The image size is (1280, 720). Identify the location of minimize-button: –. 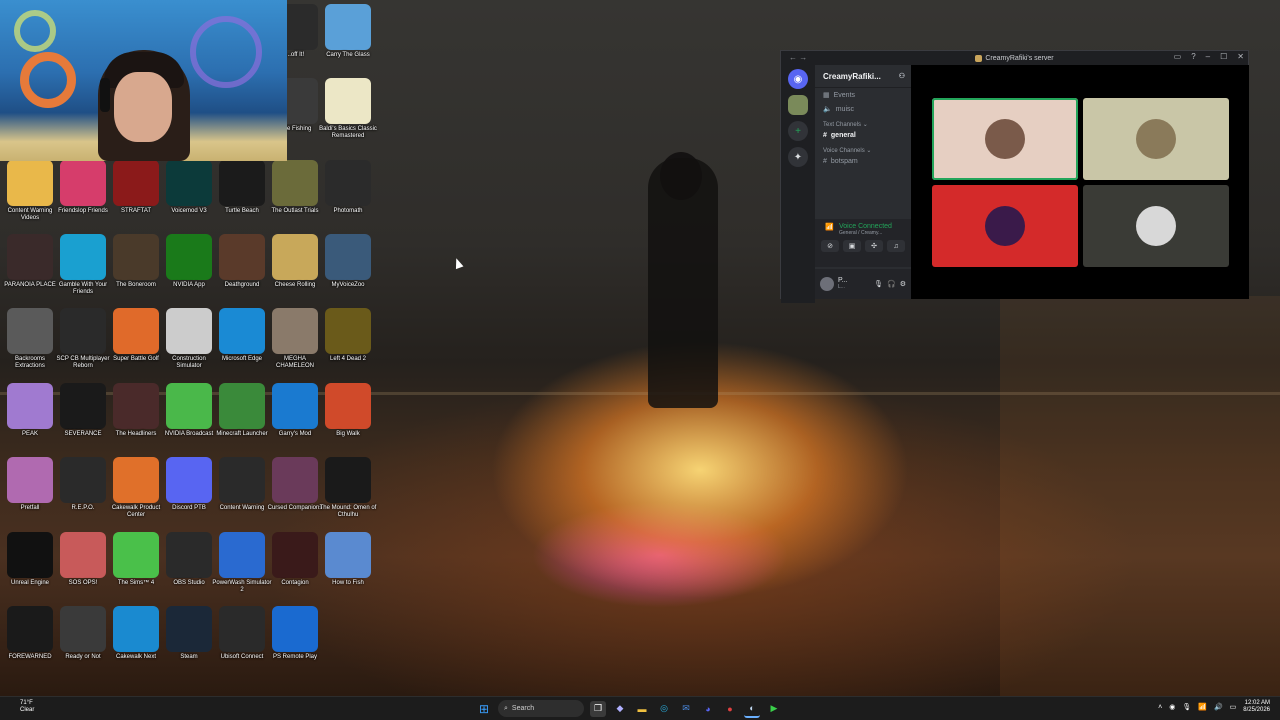
(1208, 56).